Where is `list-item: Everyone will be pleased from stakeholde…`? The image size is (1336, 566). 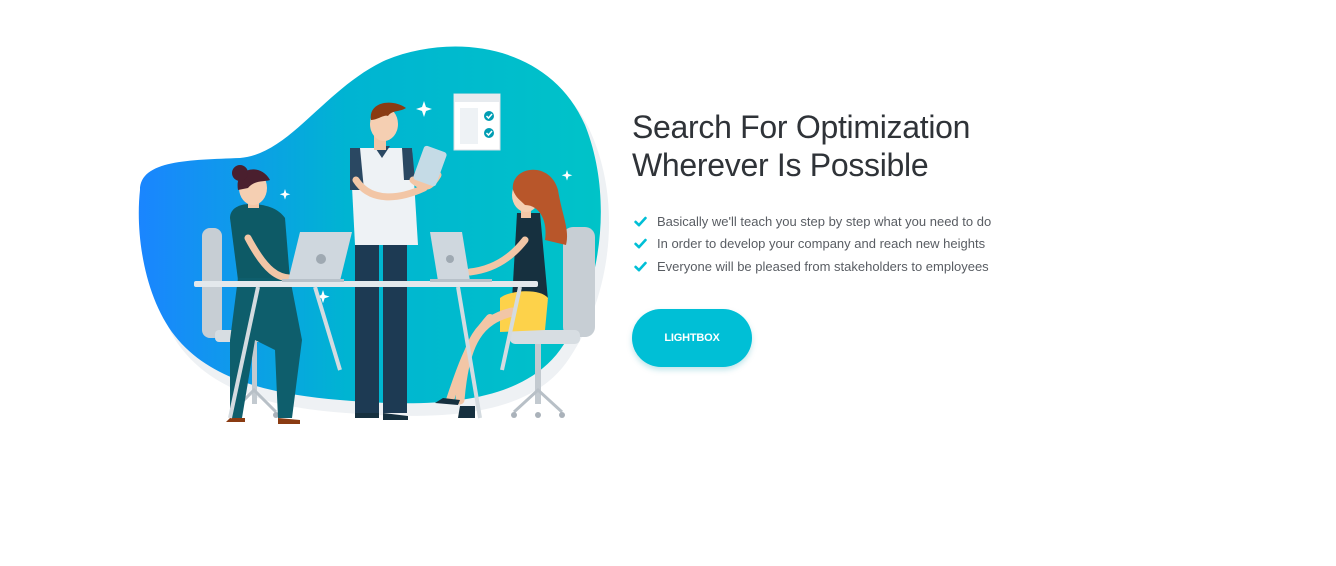 list-item: Everyone will be pleased from stakeholde… is located at coordinates (842, 266).